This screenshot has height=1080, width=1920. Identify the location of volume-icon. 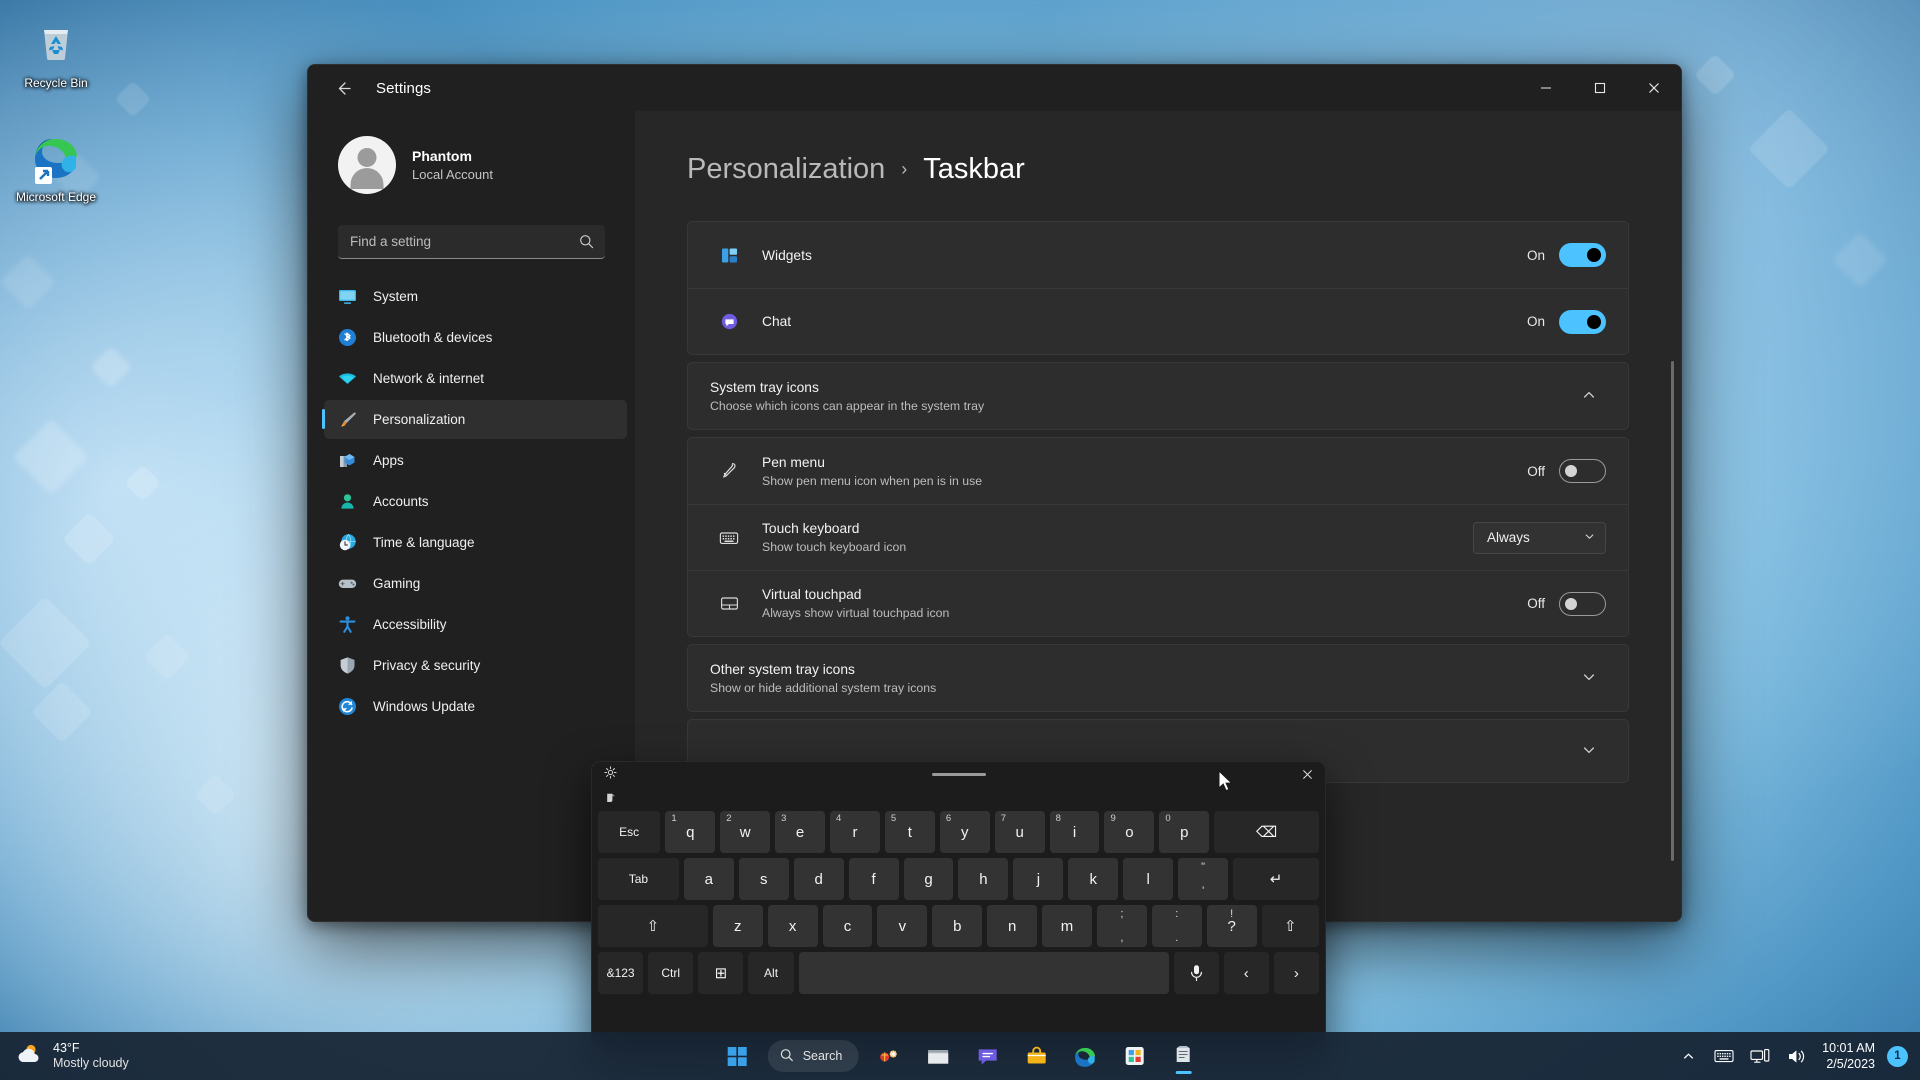
(1796, 1056).